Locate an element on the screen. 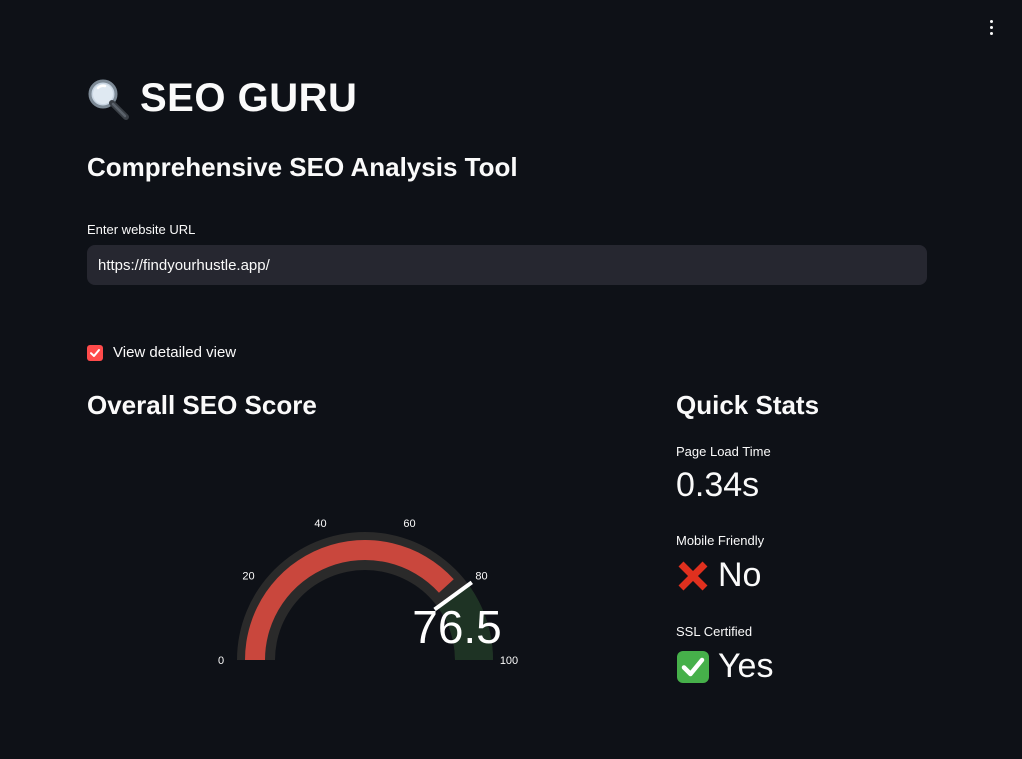 This screenshot has height=759, width=1022. checkbox-checked-icon is located at coordinates (95, 352).